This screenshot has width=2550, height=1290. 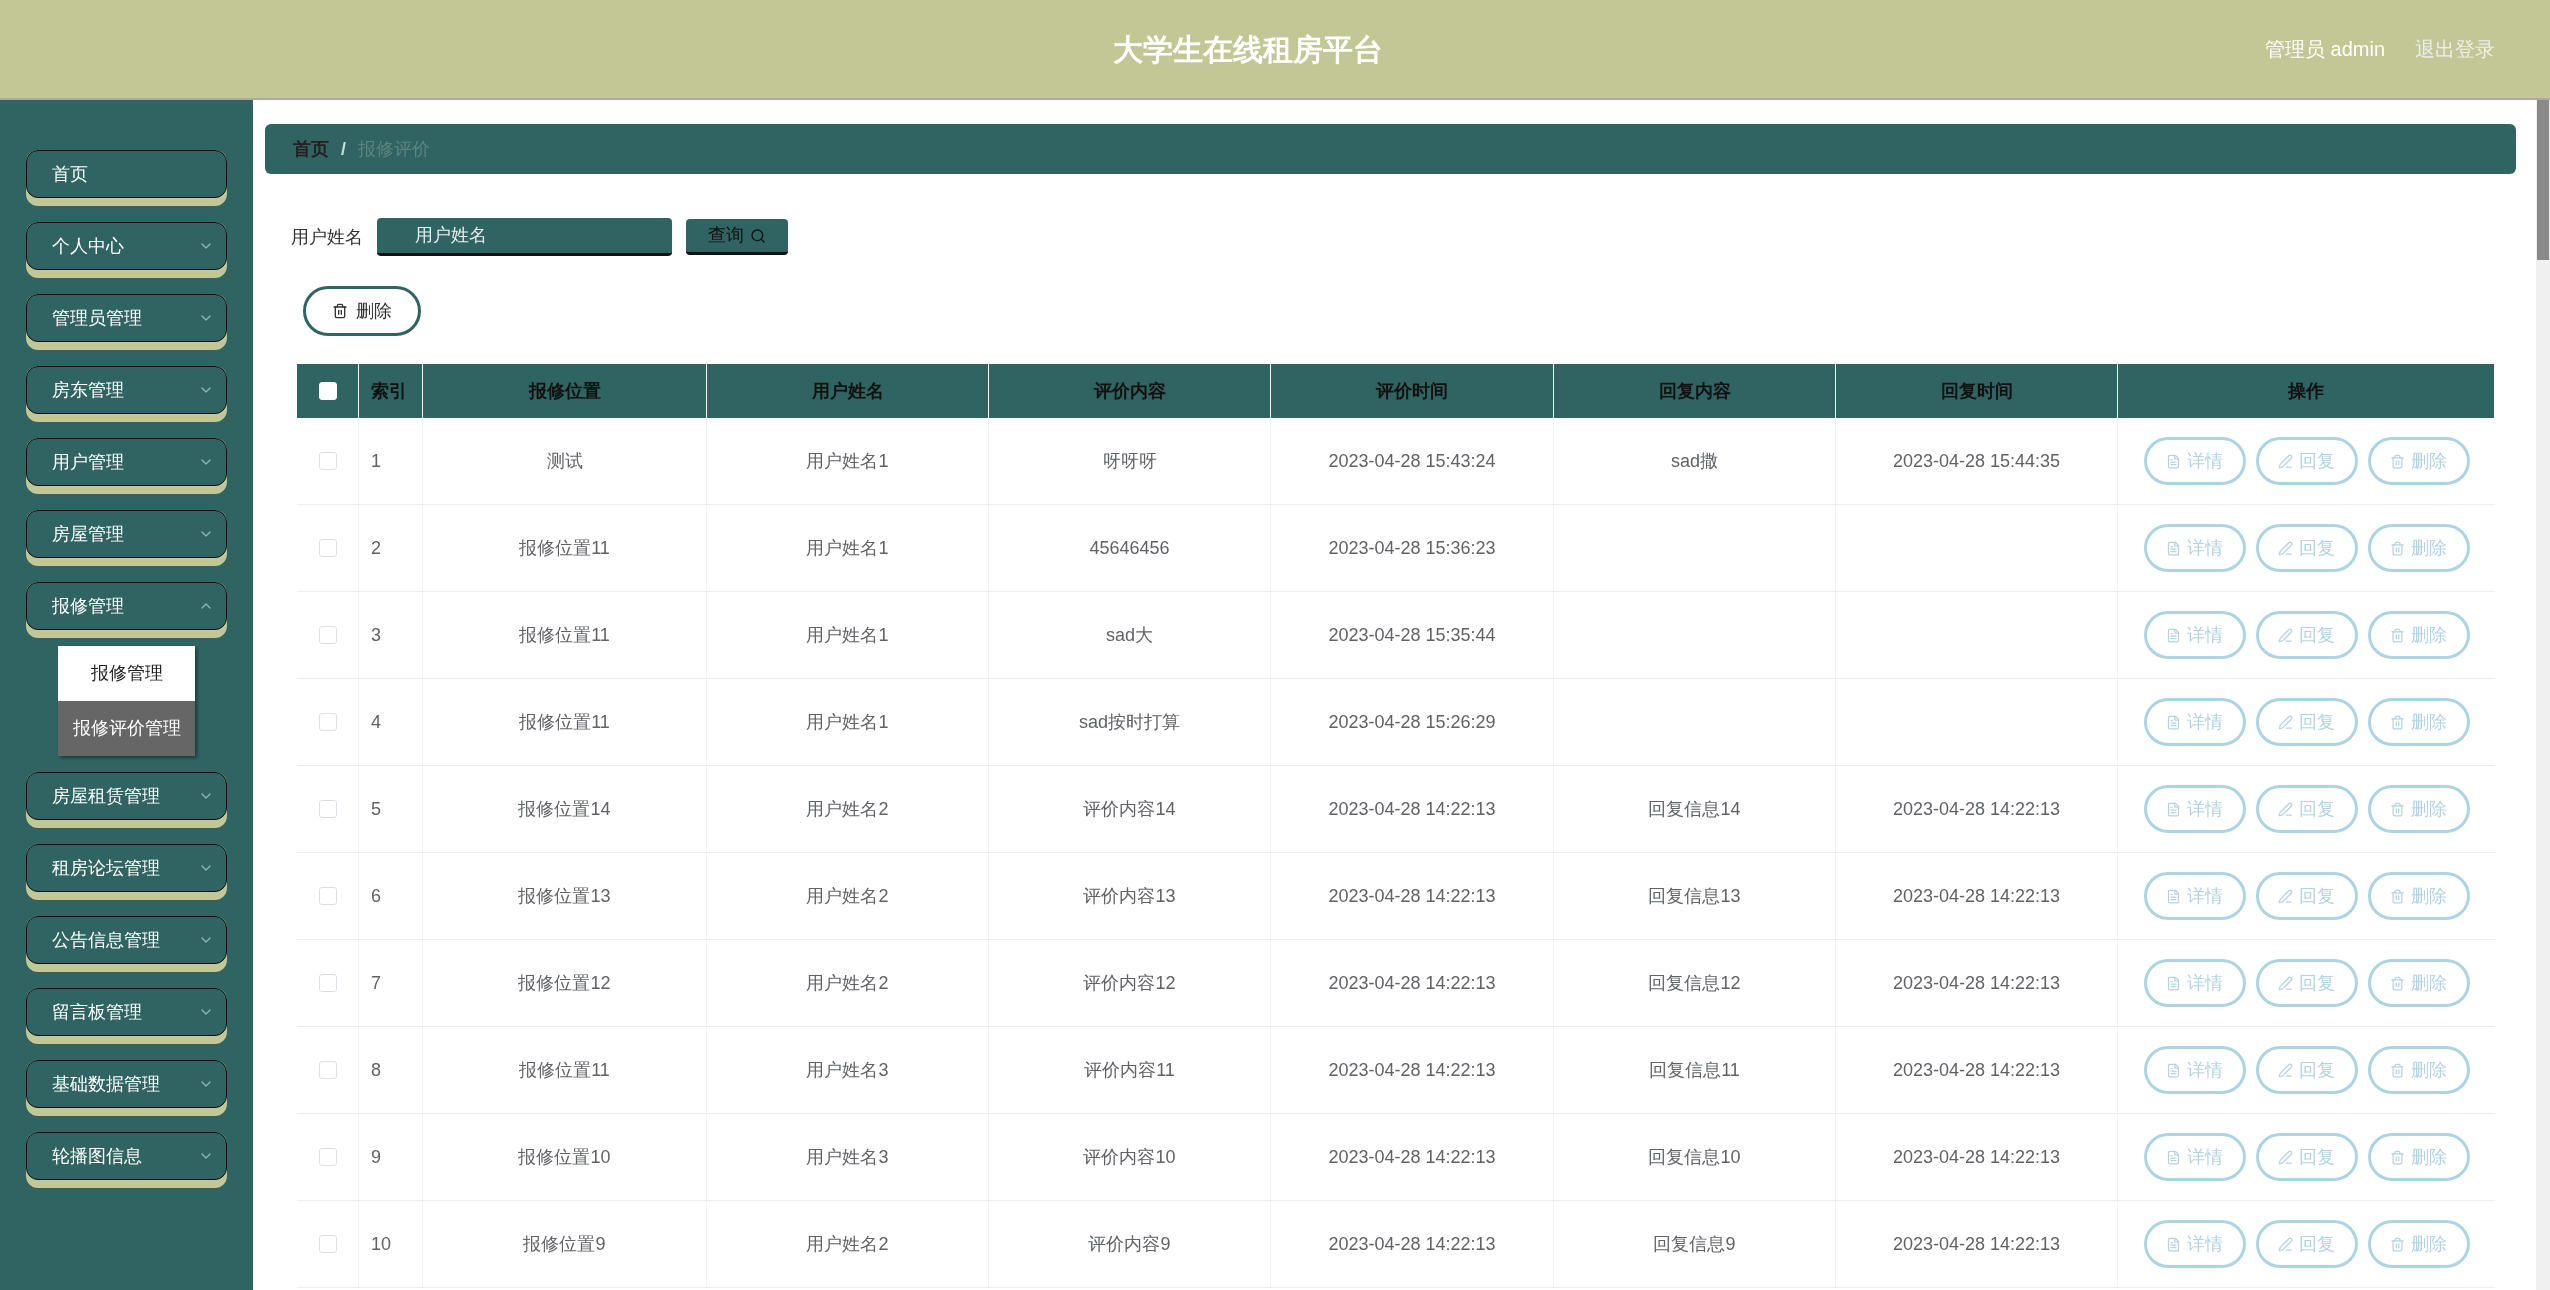 I want to click on search-button: 查询, so click(x=737, y=237).